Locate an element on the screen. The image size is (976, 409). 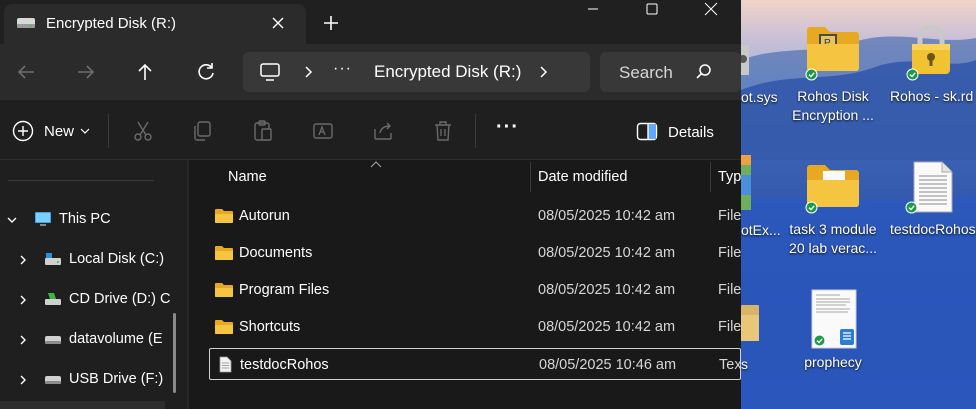
sidebar-item-this-pc: This PC is located at coordinates (85, 220).